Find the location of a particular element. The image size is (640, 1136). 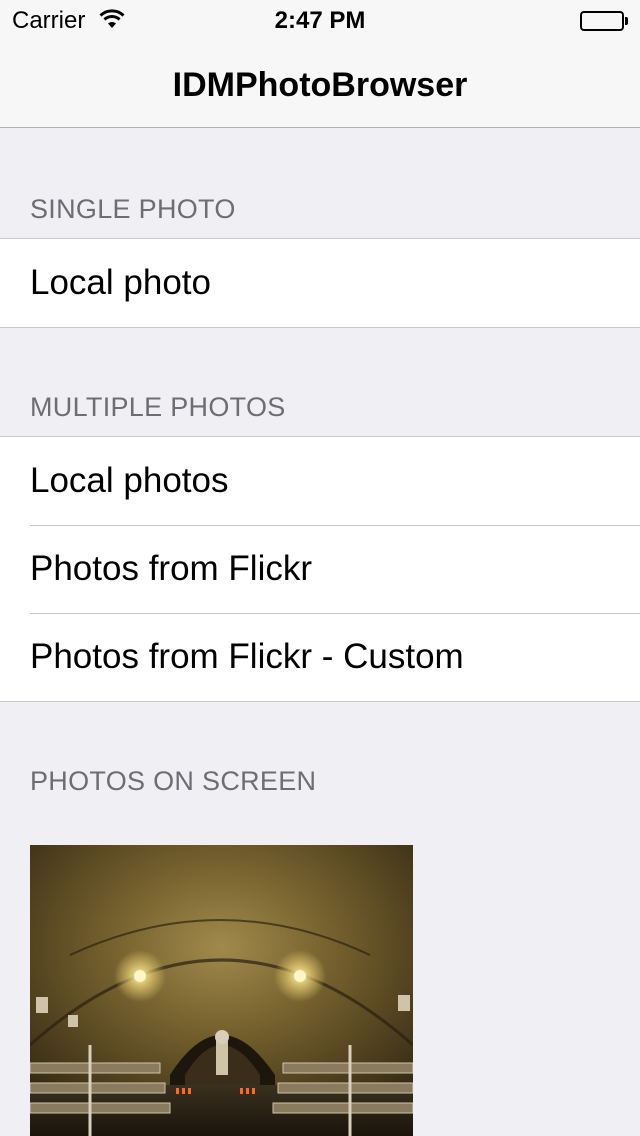

row-photos-from-flickr-custom: Photos from Flickr - Custom is located at coordinates (320, 657).